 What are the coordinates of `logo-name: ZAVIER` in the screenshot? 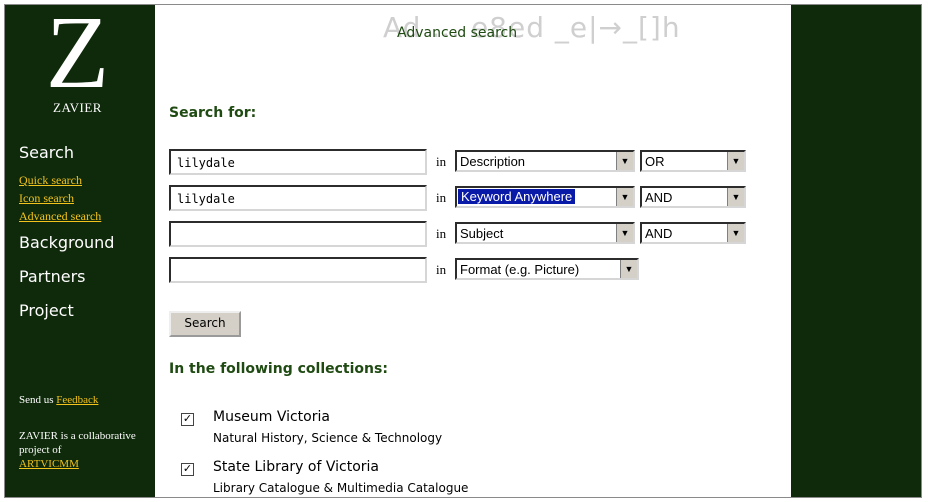 It's located at (77, 107).